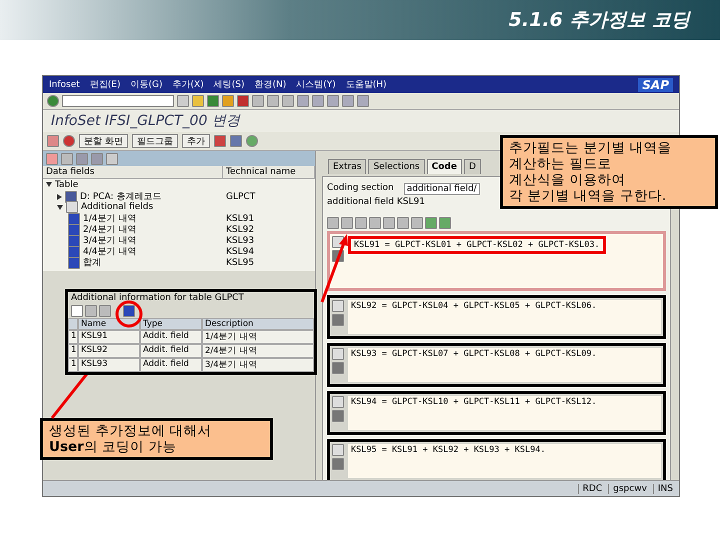 This screenshot has width=720, height=540. Describe the element at coordinates (444, 166) in the screenshot. I see `tab: Code` at that location.